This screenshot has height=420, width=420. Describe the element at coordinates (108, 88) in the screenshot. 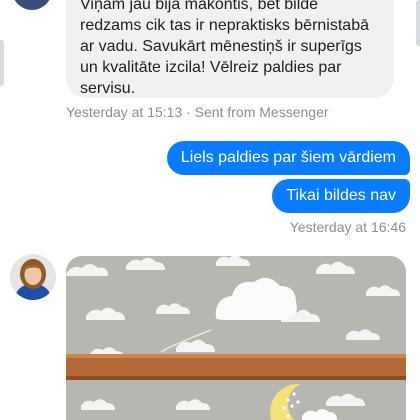

I see `incoming-message-line: servisu.` at that location.